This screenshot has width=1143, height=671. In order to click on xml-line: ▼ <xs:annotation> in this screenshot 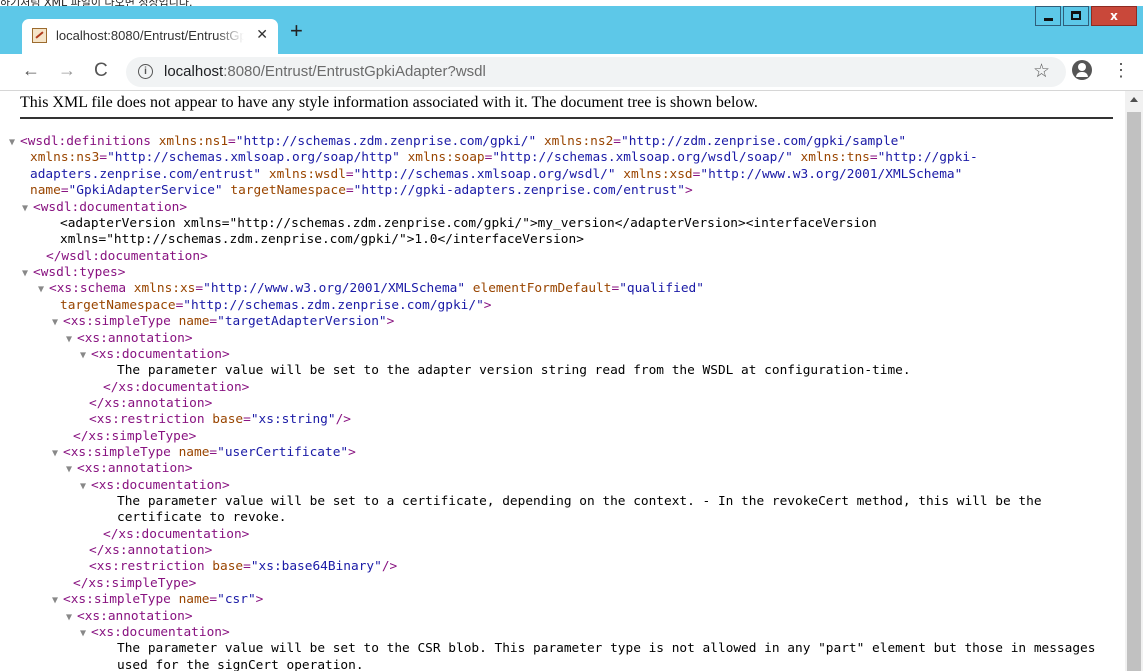, I will do `click(129, 617)`.